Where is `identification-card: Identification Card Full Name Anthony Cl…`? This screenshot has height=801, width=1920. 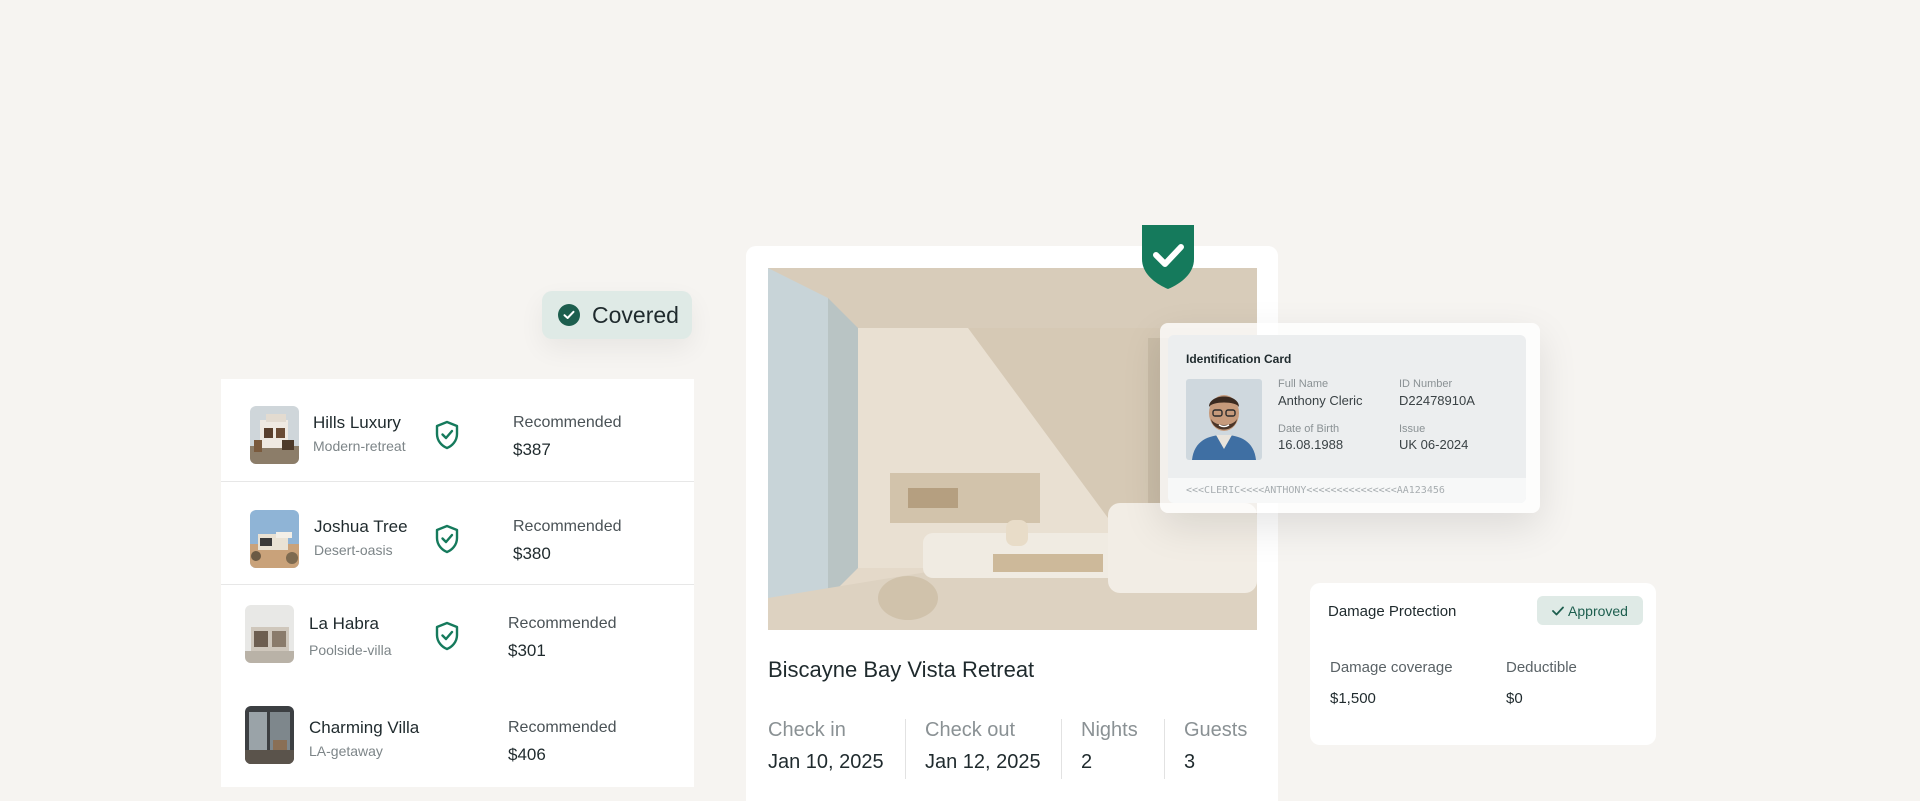 identification-card: Identification Card Full Name Anthony Cl… is located at coordinates (1347, 419).